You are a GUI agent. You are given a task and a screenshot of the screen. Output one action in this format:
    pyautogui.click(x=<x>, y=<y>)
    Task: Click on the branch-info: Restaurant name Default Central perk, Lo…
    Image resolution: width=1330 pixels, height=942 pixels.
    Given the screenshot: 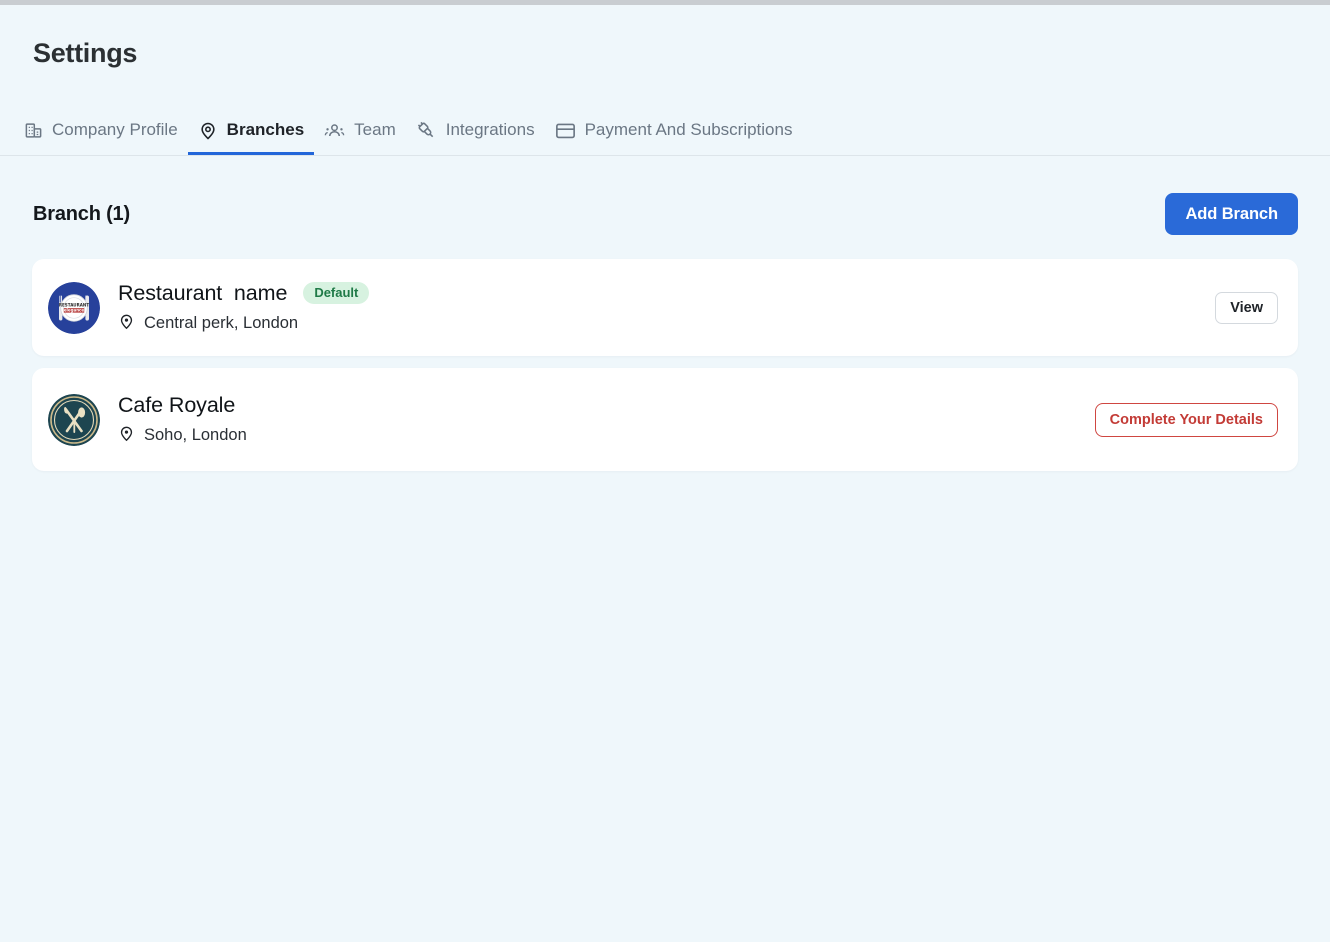 What is the action you would take?
    pyautogui.click(x=666, y=308)
    